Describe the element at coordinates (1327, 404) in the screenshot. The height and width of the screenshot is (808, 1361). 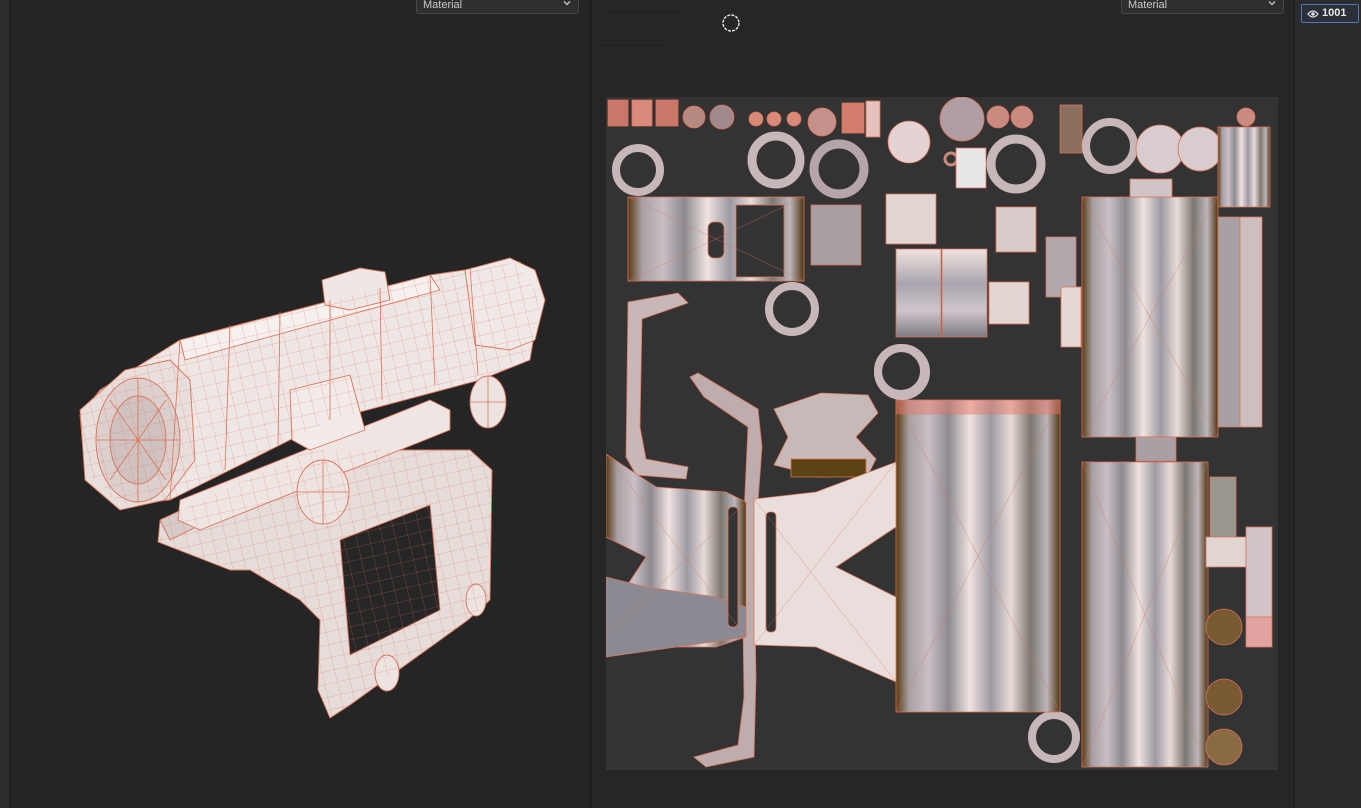
I see `udim-panel` at that location.